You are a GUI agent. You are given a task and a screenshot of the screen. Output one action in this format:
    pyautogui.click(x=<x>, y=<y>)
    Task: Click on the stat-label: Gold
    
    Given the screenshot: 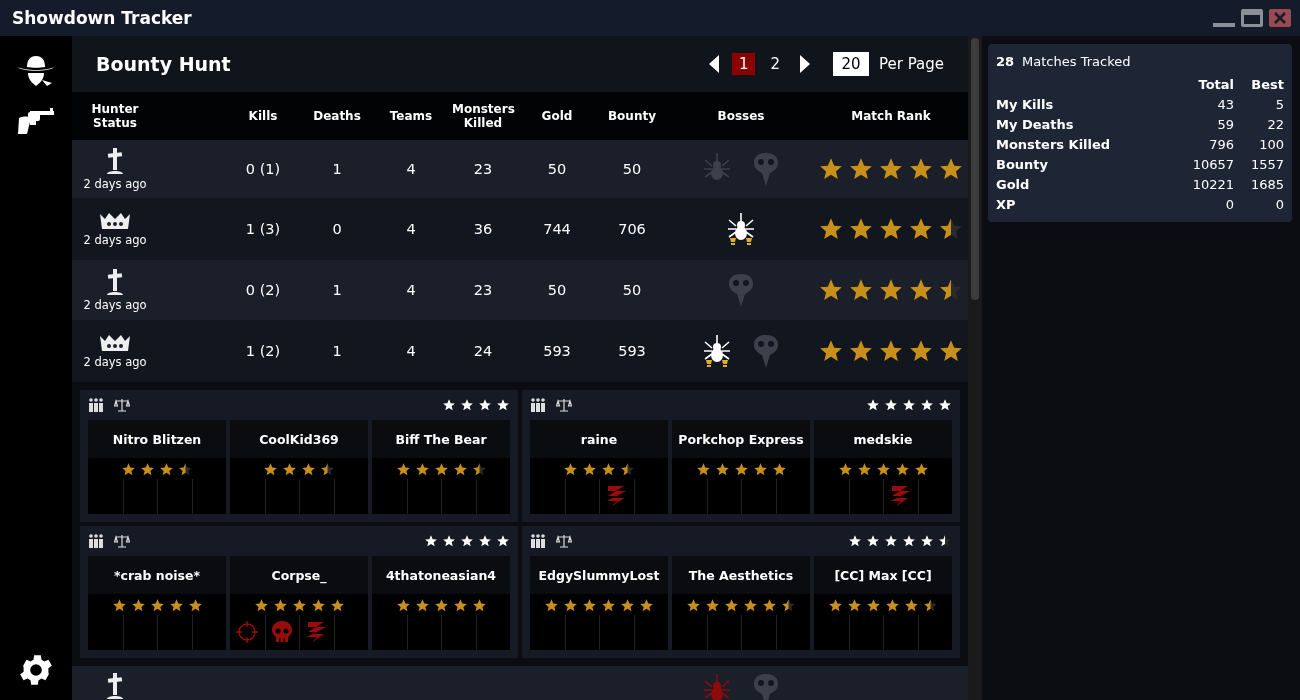 What is the action you would take?
    pyautogui.click(x=1013, y=184)
    